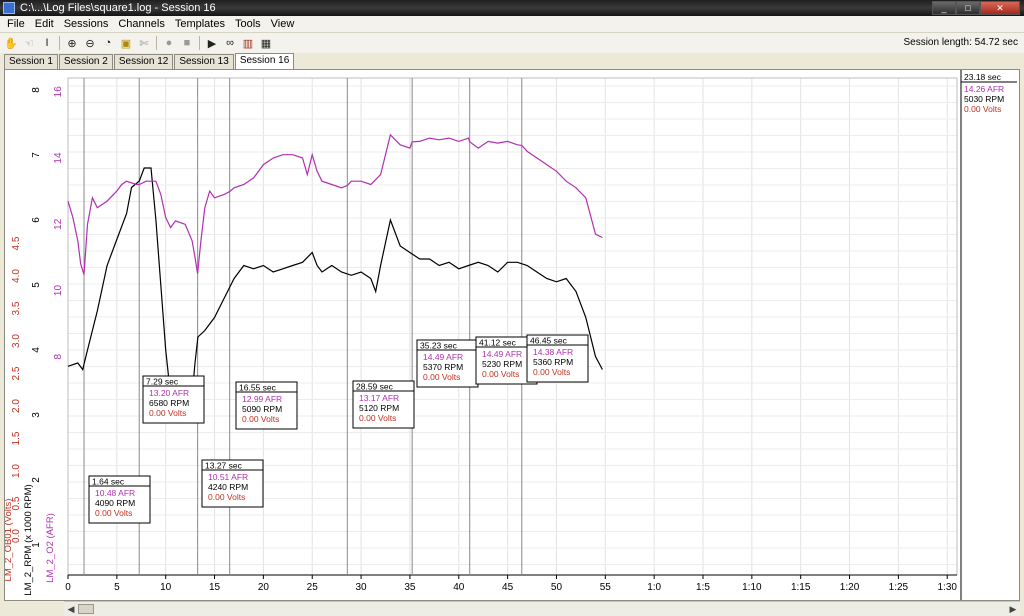  Describe the element at coordinates (204, 61) in the screenshot. I see `tab-session-13: Session 13` at that location.